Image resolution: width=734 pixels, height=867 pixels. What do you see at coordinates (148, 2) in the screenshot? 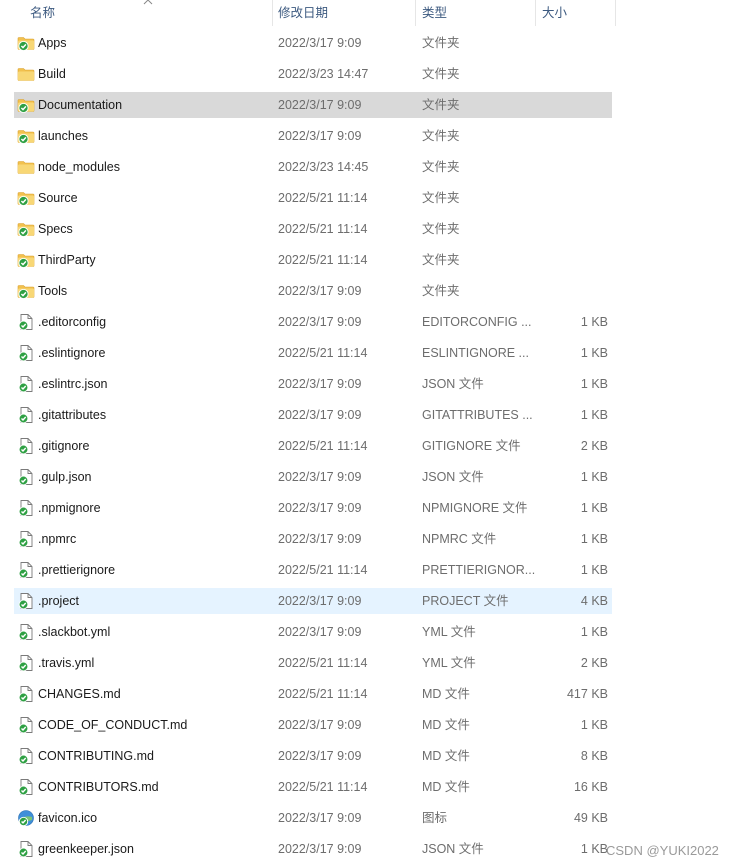
I see `sort-ascending-icon` at bounding box center [148, 2].